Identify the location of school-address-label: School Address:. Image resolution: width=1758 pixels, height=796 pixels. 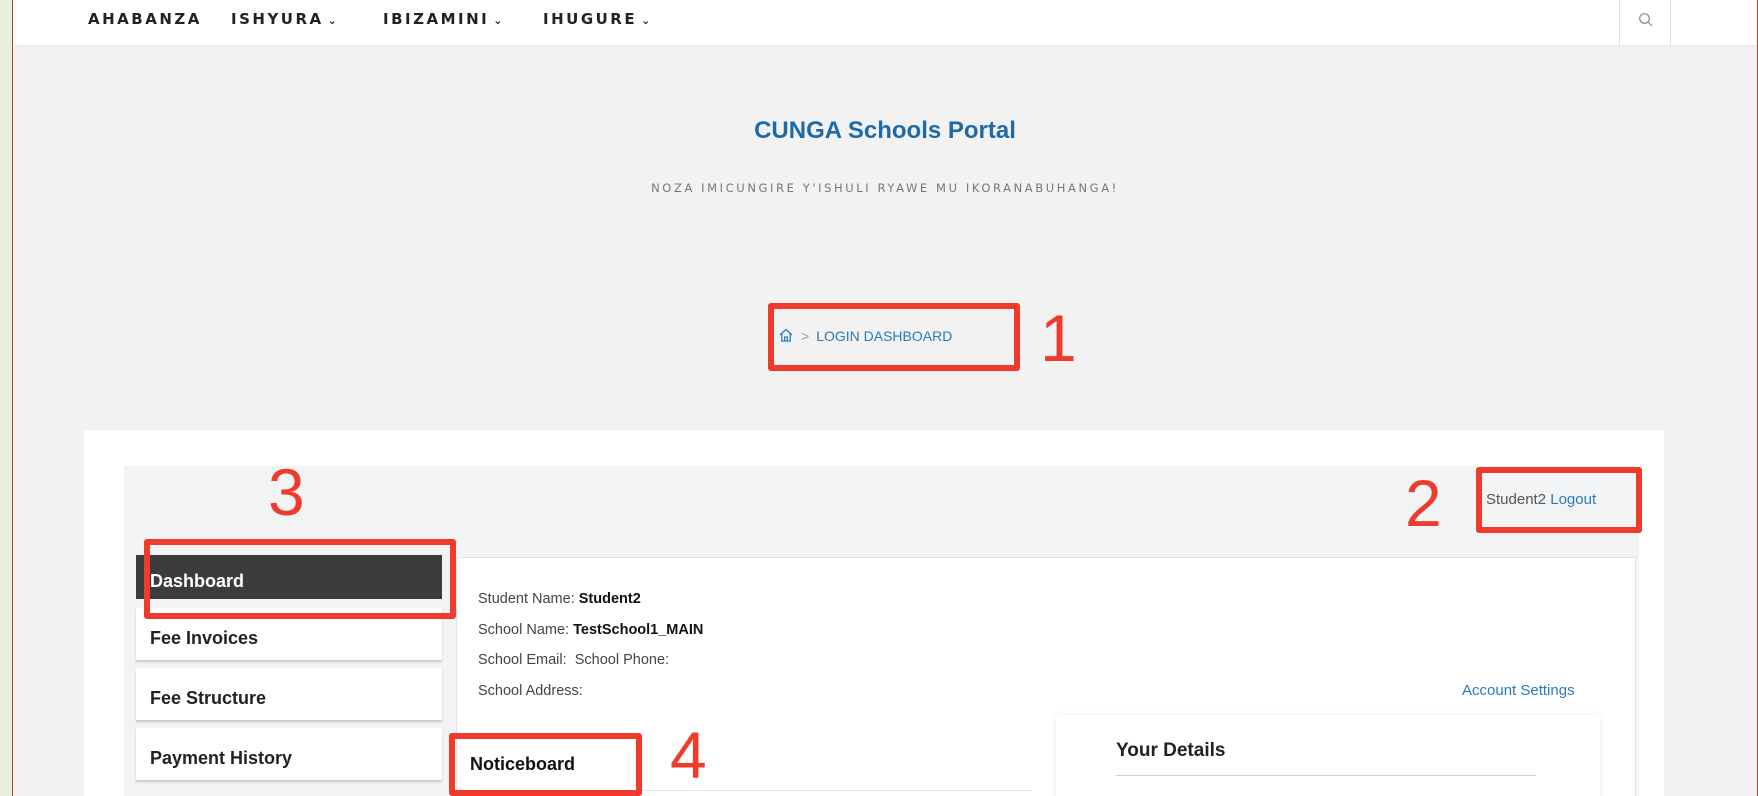
(530, 691).